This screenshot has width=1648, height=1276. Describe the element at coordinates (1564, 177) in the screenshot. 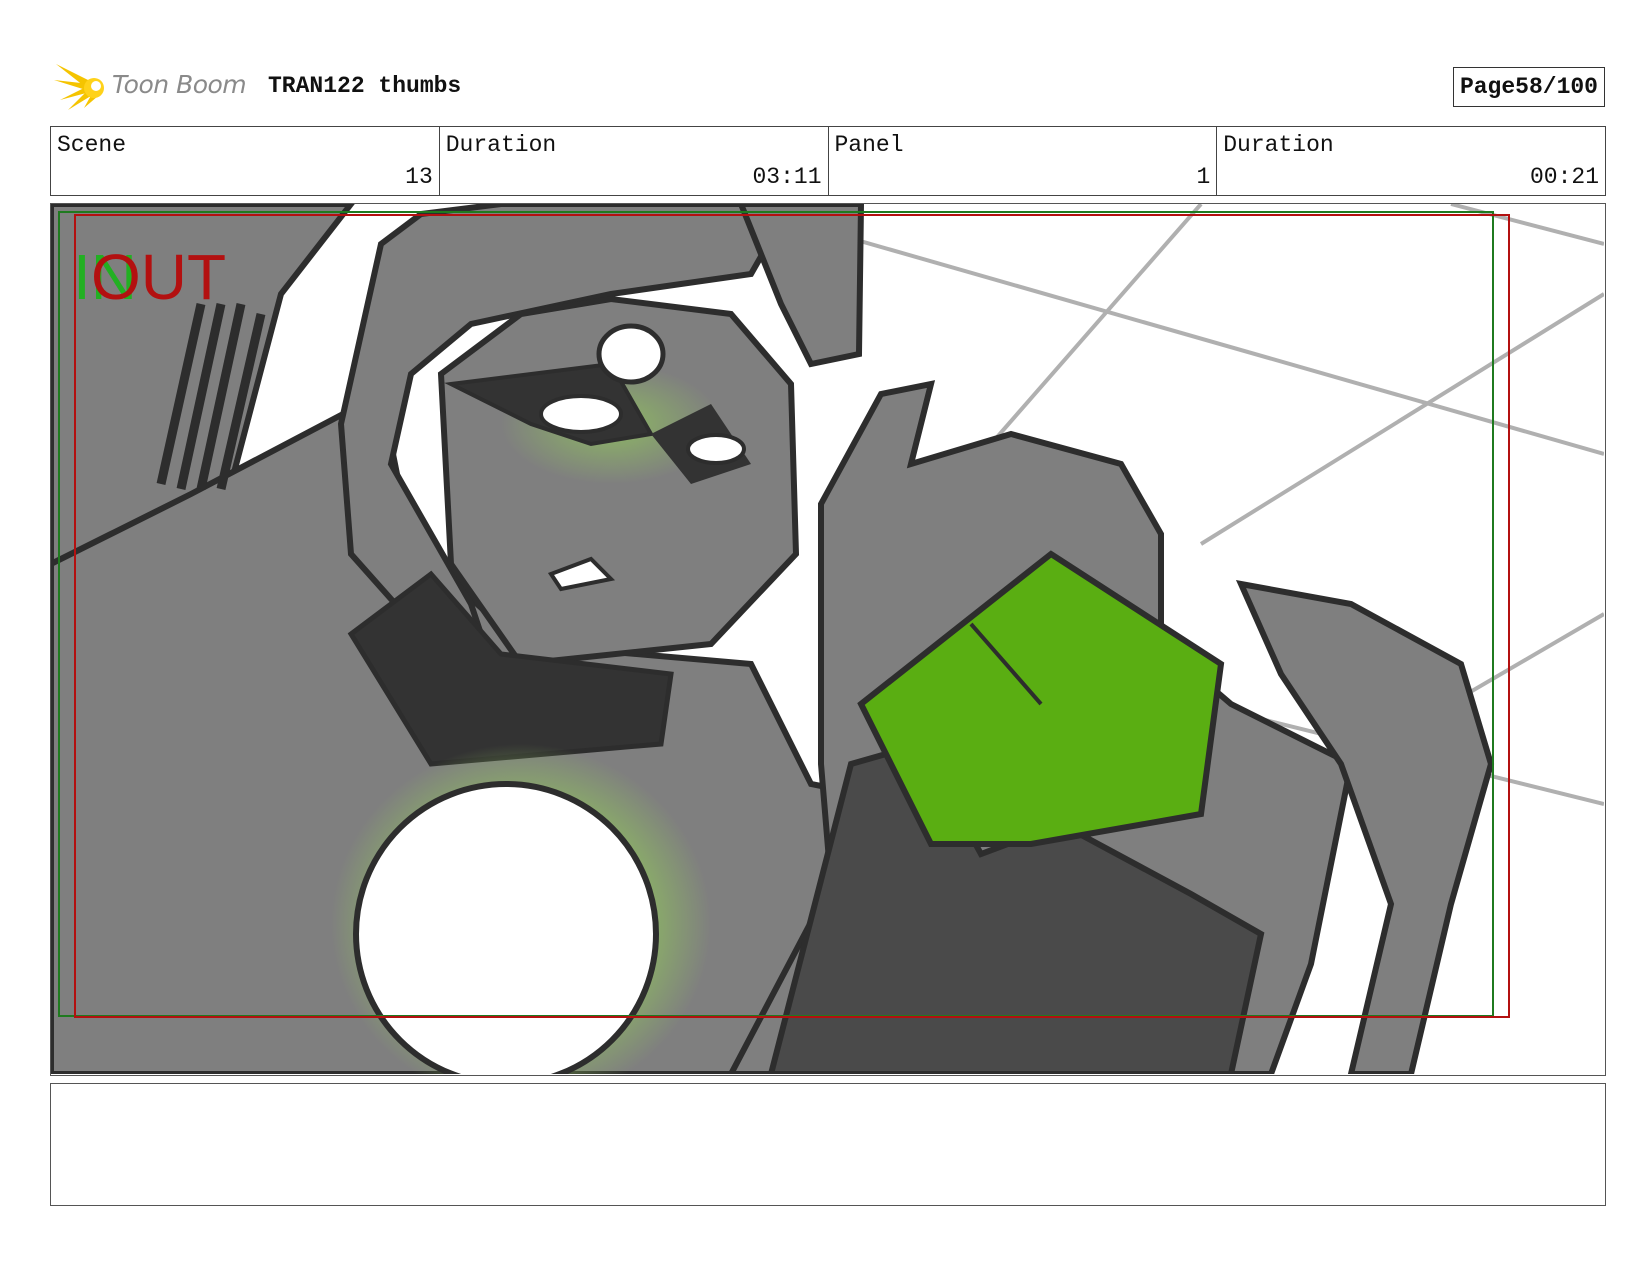

I see `panel-duration-value: 00:21` at that location.